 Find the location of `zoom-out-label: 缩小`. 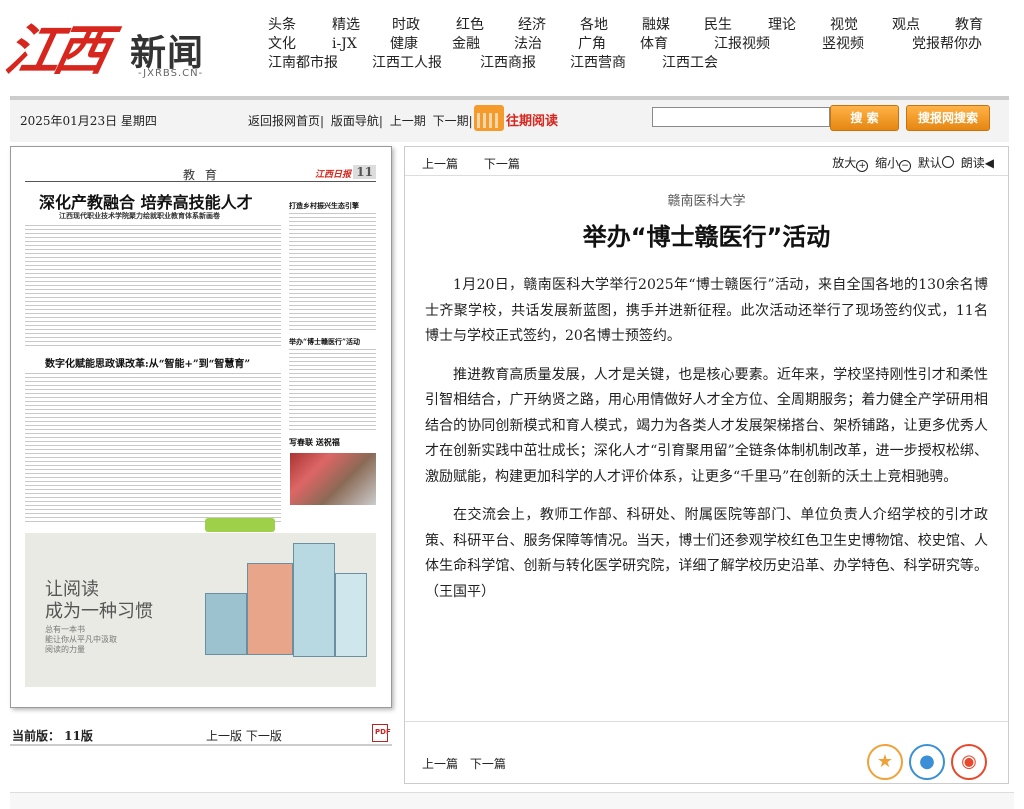

zoom-out-label: 缩小 is located at coordinates (887, 163).